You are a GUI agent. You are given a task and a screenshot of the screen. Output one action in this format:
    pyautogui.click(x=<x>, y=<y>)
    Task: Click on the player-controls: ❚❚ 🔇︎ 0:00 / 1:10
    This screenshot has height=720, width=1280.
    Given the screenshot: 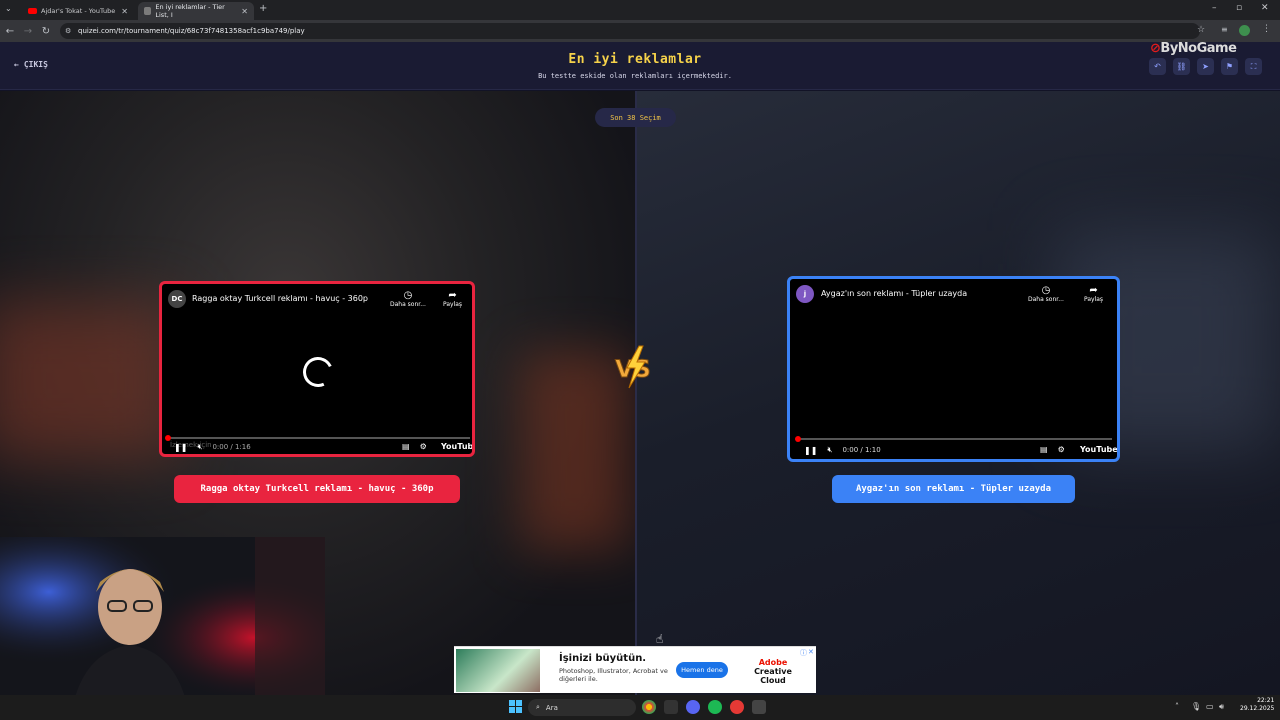 What is the action you would take?
    pyautogui.click(x=842, y=450)
    